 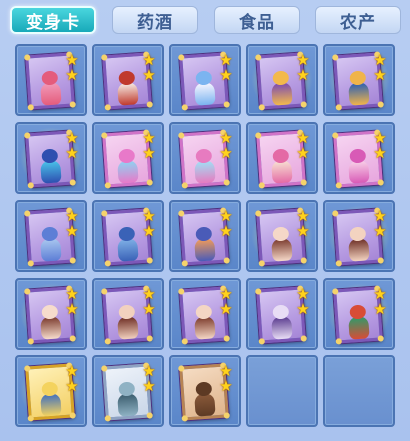 What do you see at coordinates (155, 20) in the screenshot?
I see `tab-potions: 药酒` at bounding box center [155, 20].